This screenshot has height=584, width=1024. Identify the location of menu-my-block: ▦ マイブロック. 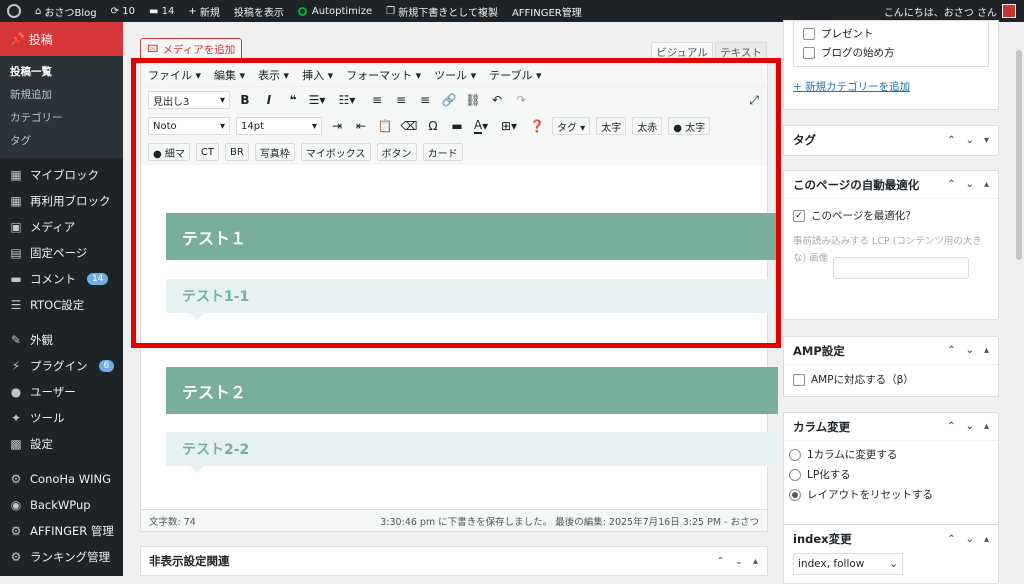
(61, 175).